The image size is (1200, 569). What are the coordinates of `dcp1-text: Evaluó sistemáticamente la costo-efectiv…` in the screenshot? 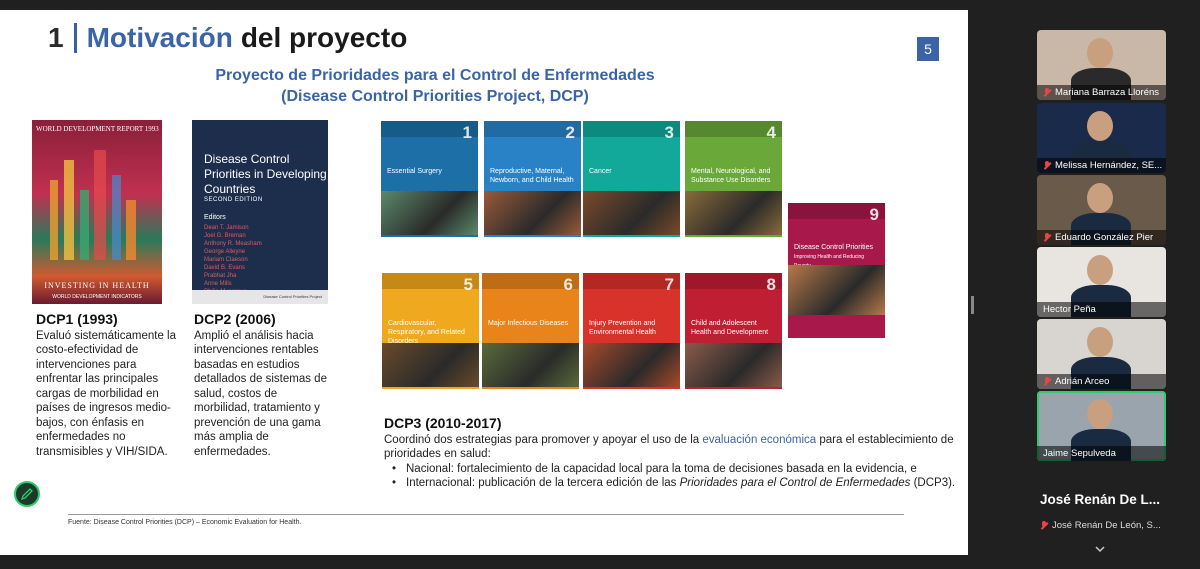 It's located at (106, 393).